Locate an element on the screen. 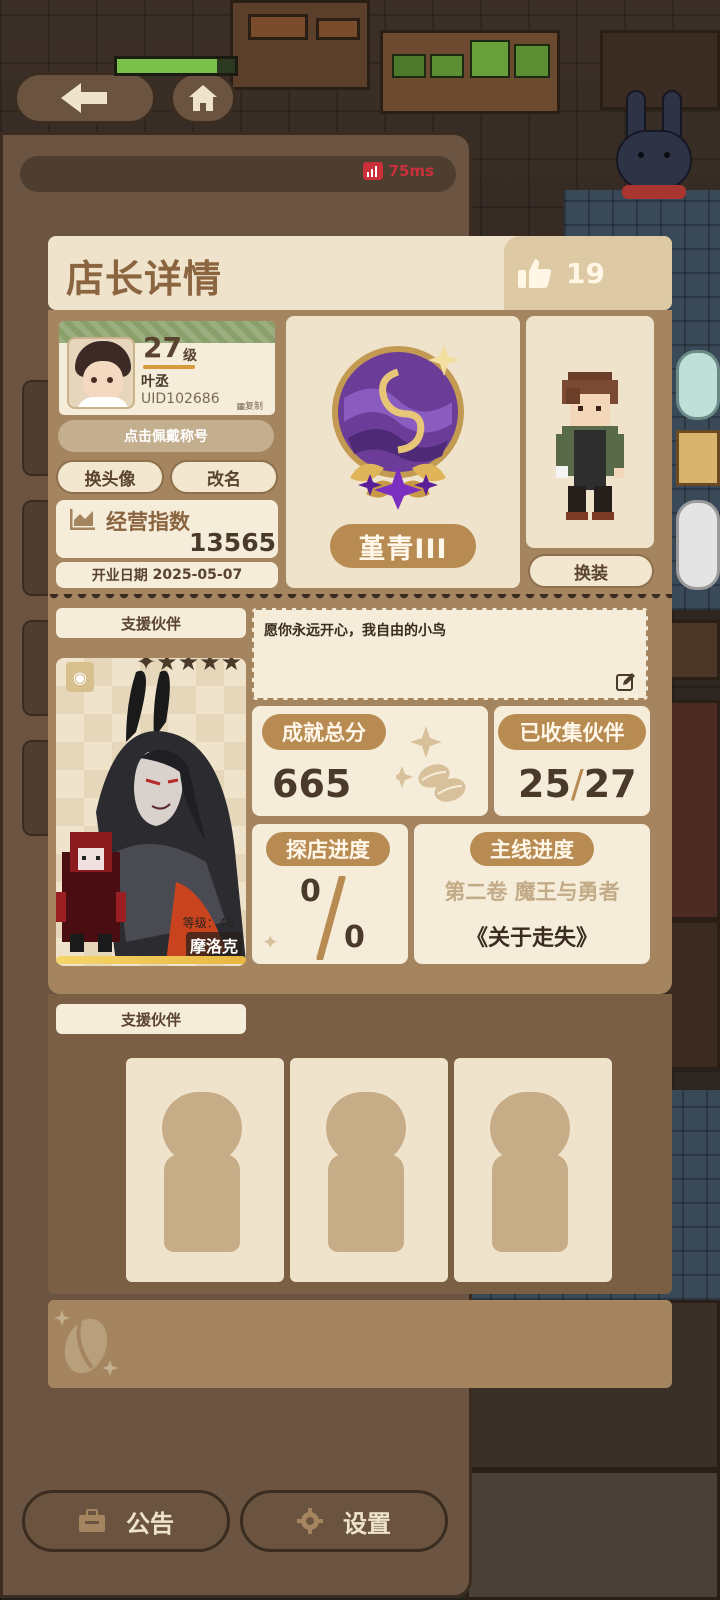  collected-count: 25/27 is located at coordinates (577, 784).